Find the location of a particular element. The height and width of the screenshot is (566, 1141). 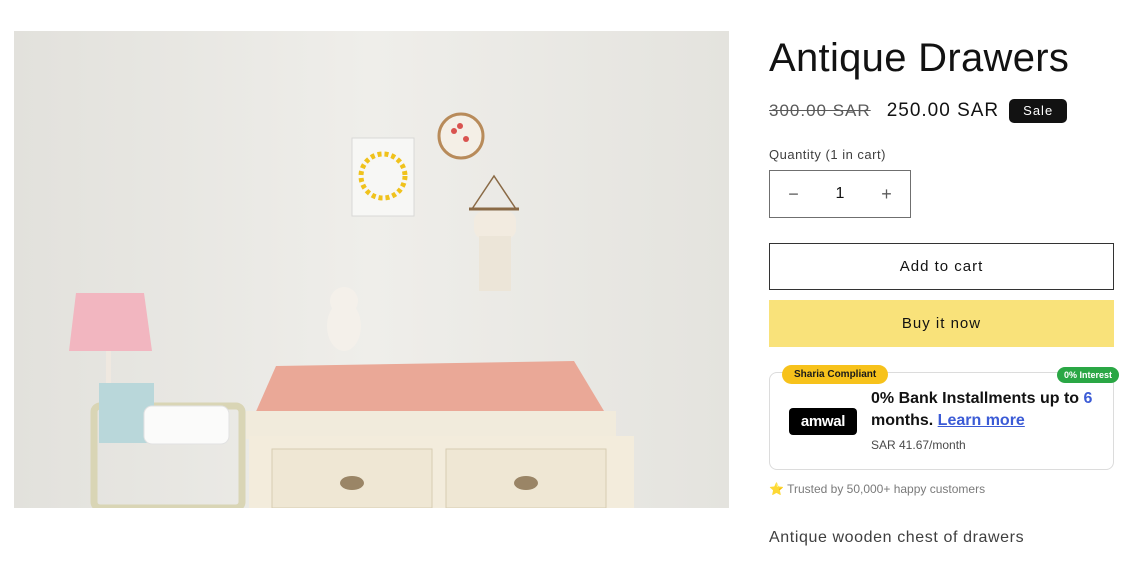

sale-badge: Sale is located at coordinates (1038, 111).